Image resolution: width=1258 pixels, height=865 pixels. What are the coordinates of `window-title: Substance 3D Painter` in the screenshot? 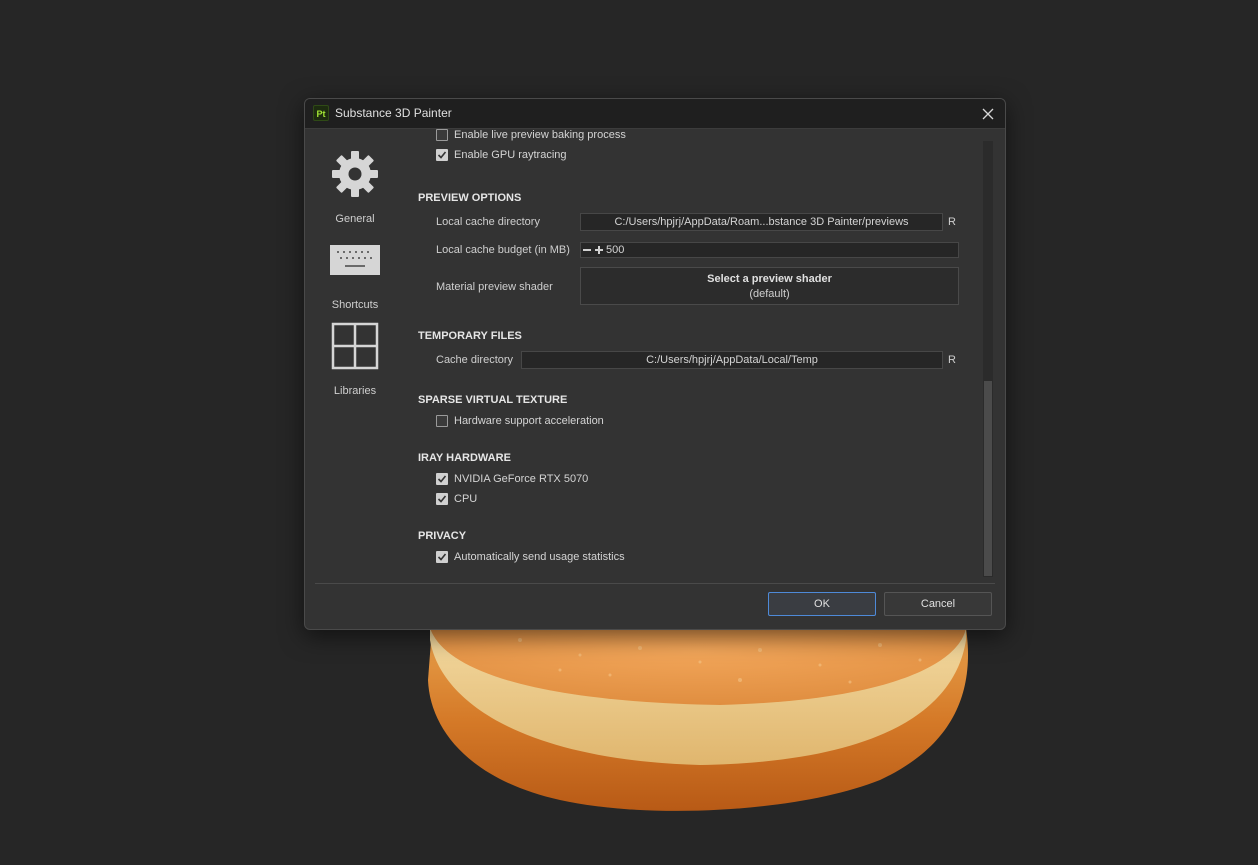 It's located at (393, 113).